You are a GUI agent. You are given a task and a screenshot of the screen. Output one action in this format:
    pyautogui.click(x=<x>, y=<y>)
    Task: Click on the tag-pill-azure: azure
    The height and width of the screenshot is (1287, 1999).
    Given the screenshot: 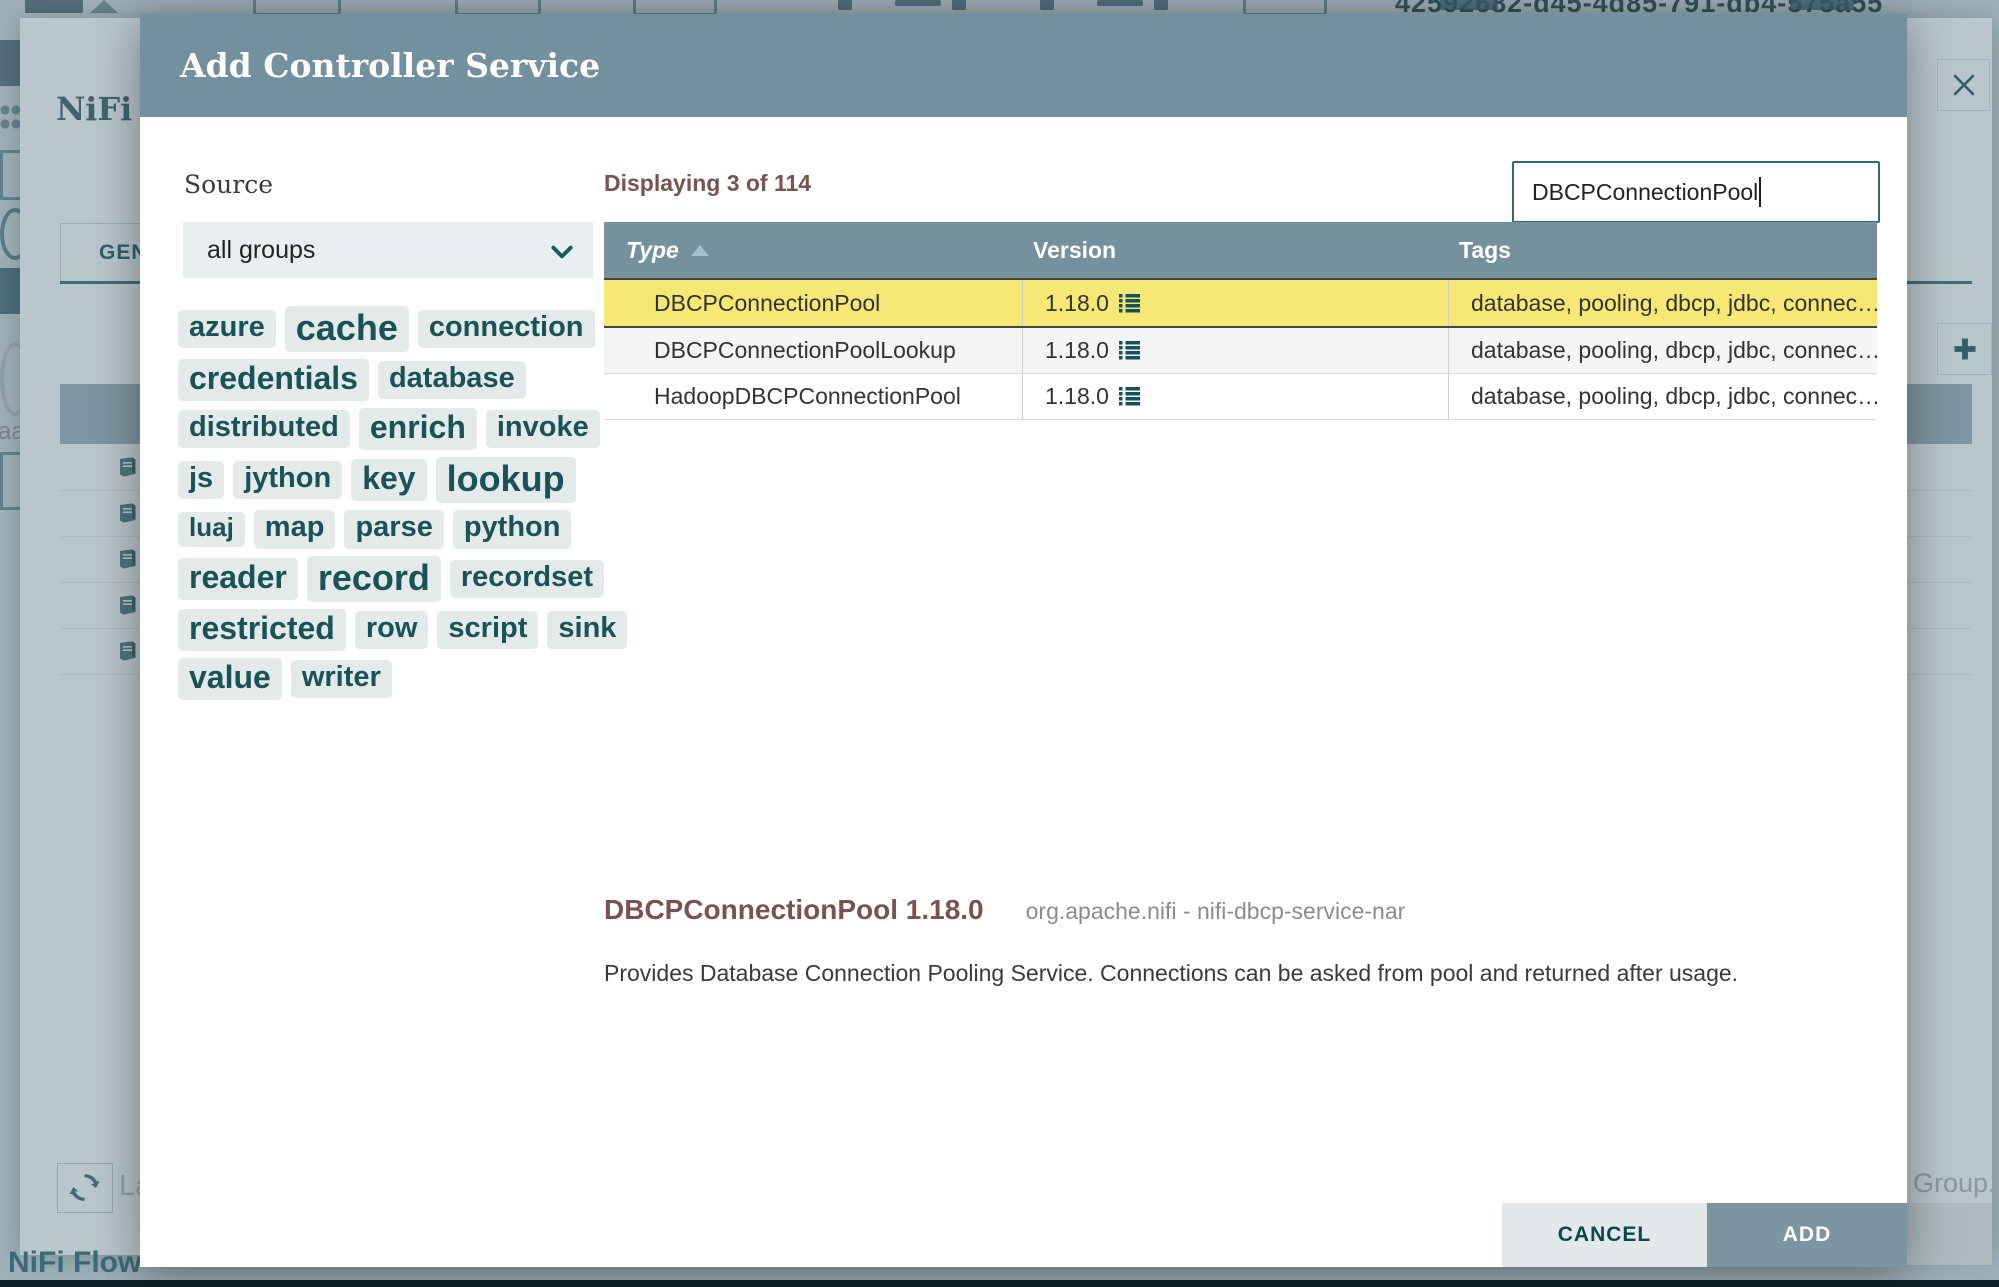 What is the action you would take?
    pyautogui.click(x=227, y=329)
    